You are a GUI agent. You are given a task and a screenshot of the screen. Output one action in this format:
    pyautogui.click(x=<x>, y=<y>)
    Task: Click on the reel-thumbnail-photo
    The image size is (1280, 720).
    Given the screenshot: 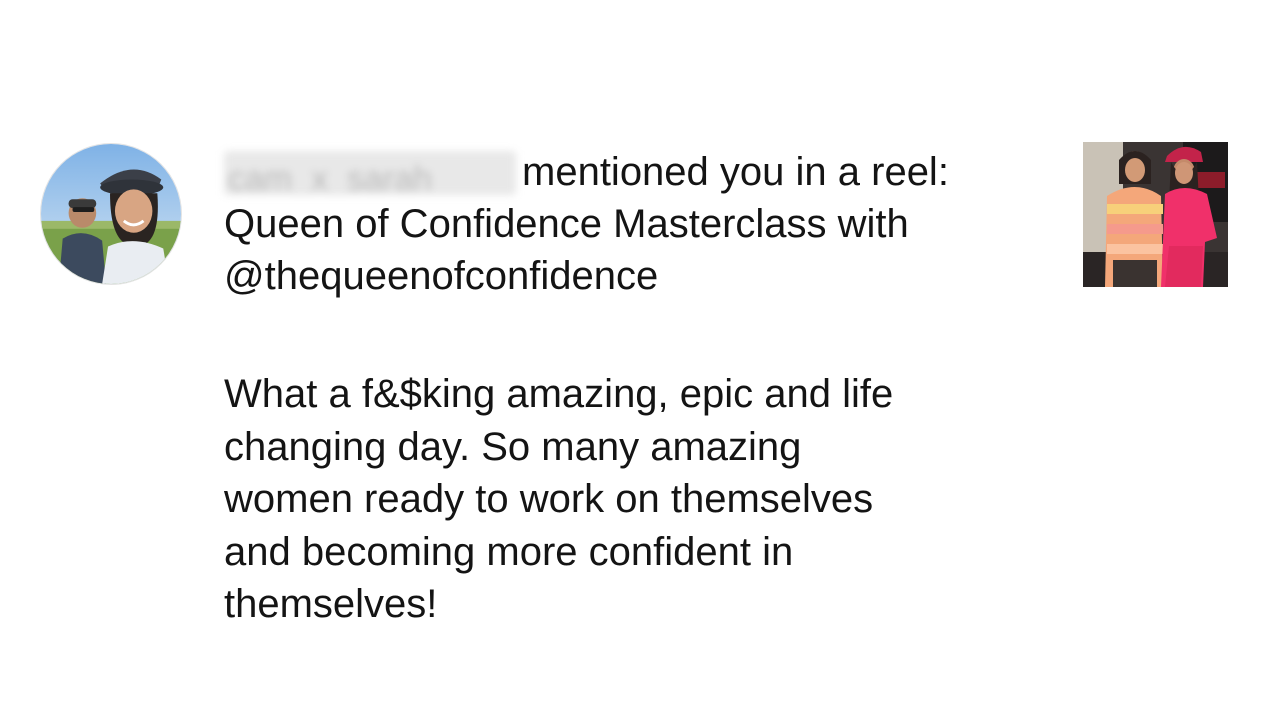 What is the action you would take?
    pyautogui.click(x=1155, y=214)
    